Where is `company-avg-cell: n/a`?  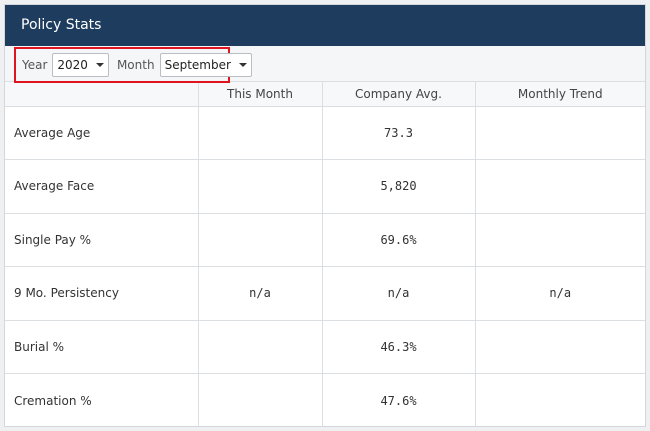
company-avg-cell: n/a is located at coordinates (398, 293).